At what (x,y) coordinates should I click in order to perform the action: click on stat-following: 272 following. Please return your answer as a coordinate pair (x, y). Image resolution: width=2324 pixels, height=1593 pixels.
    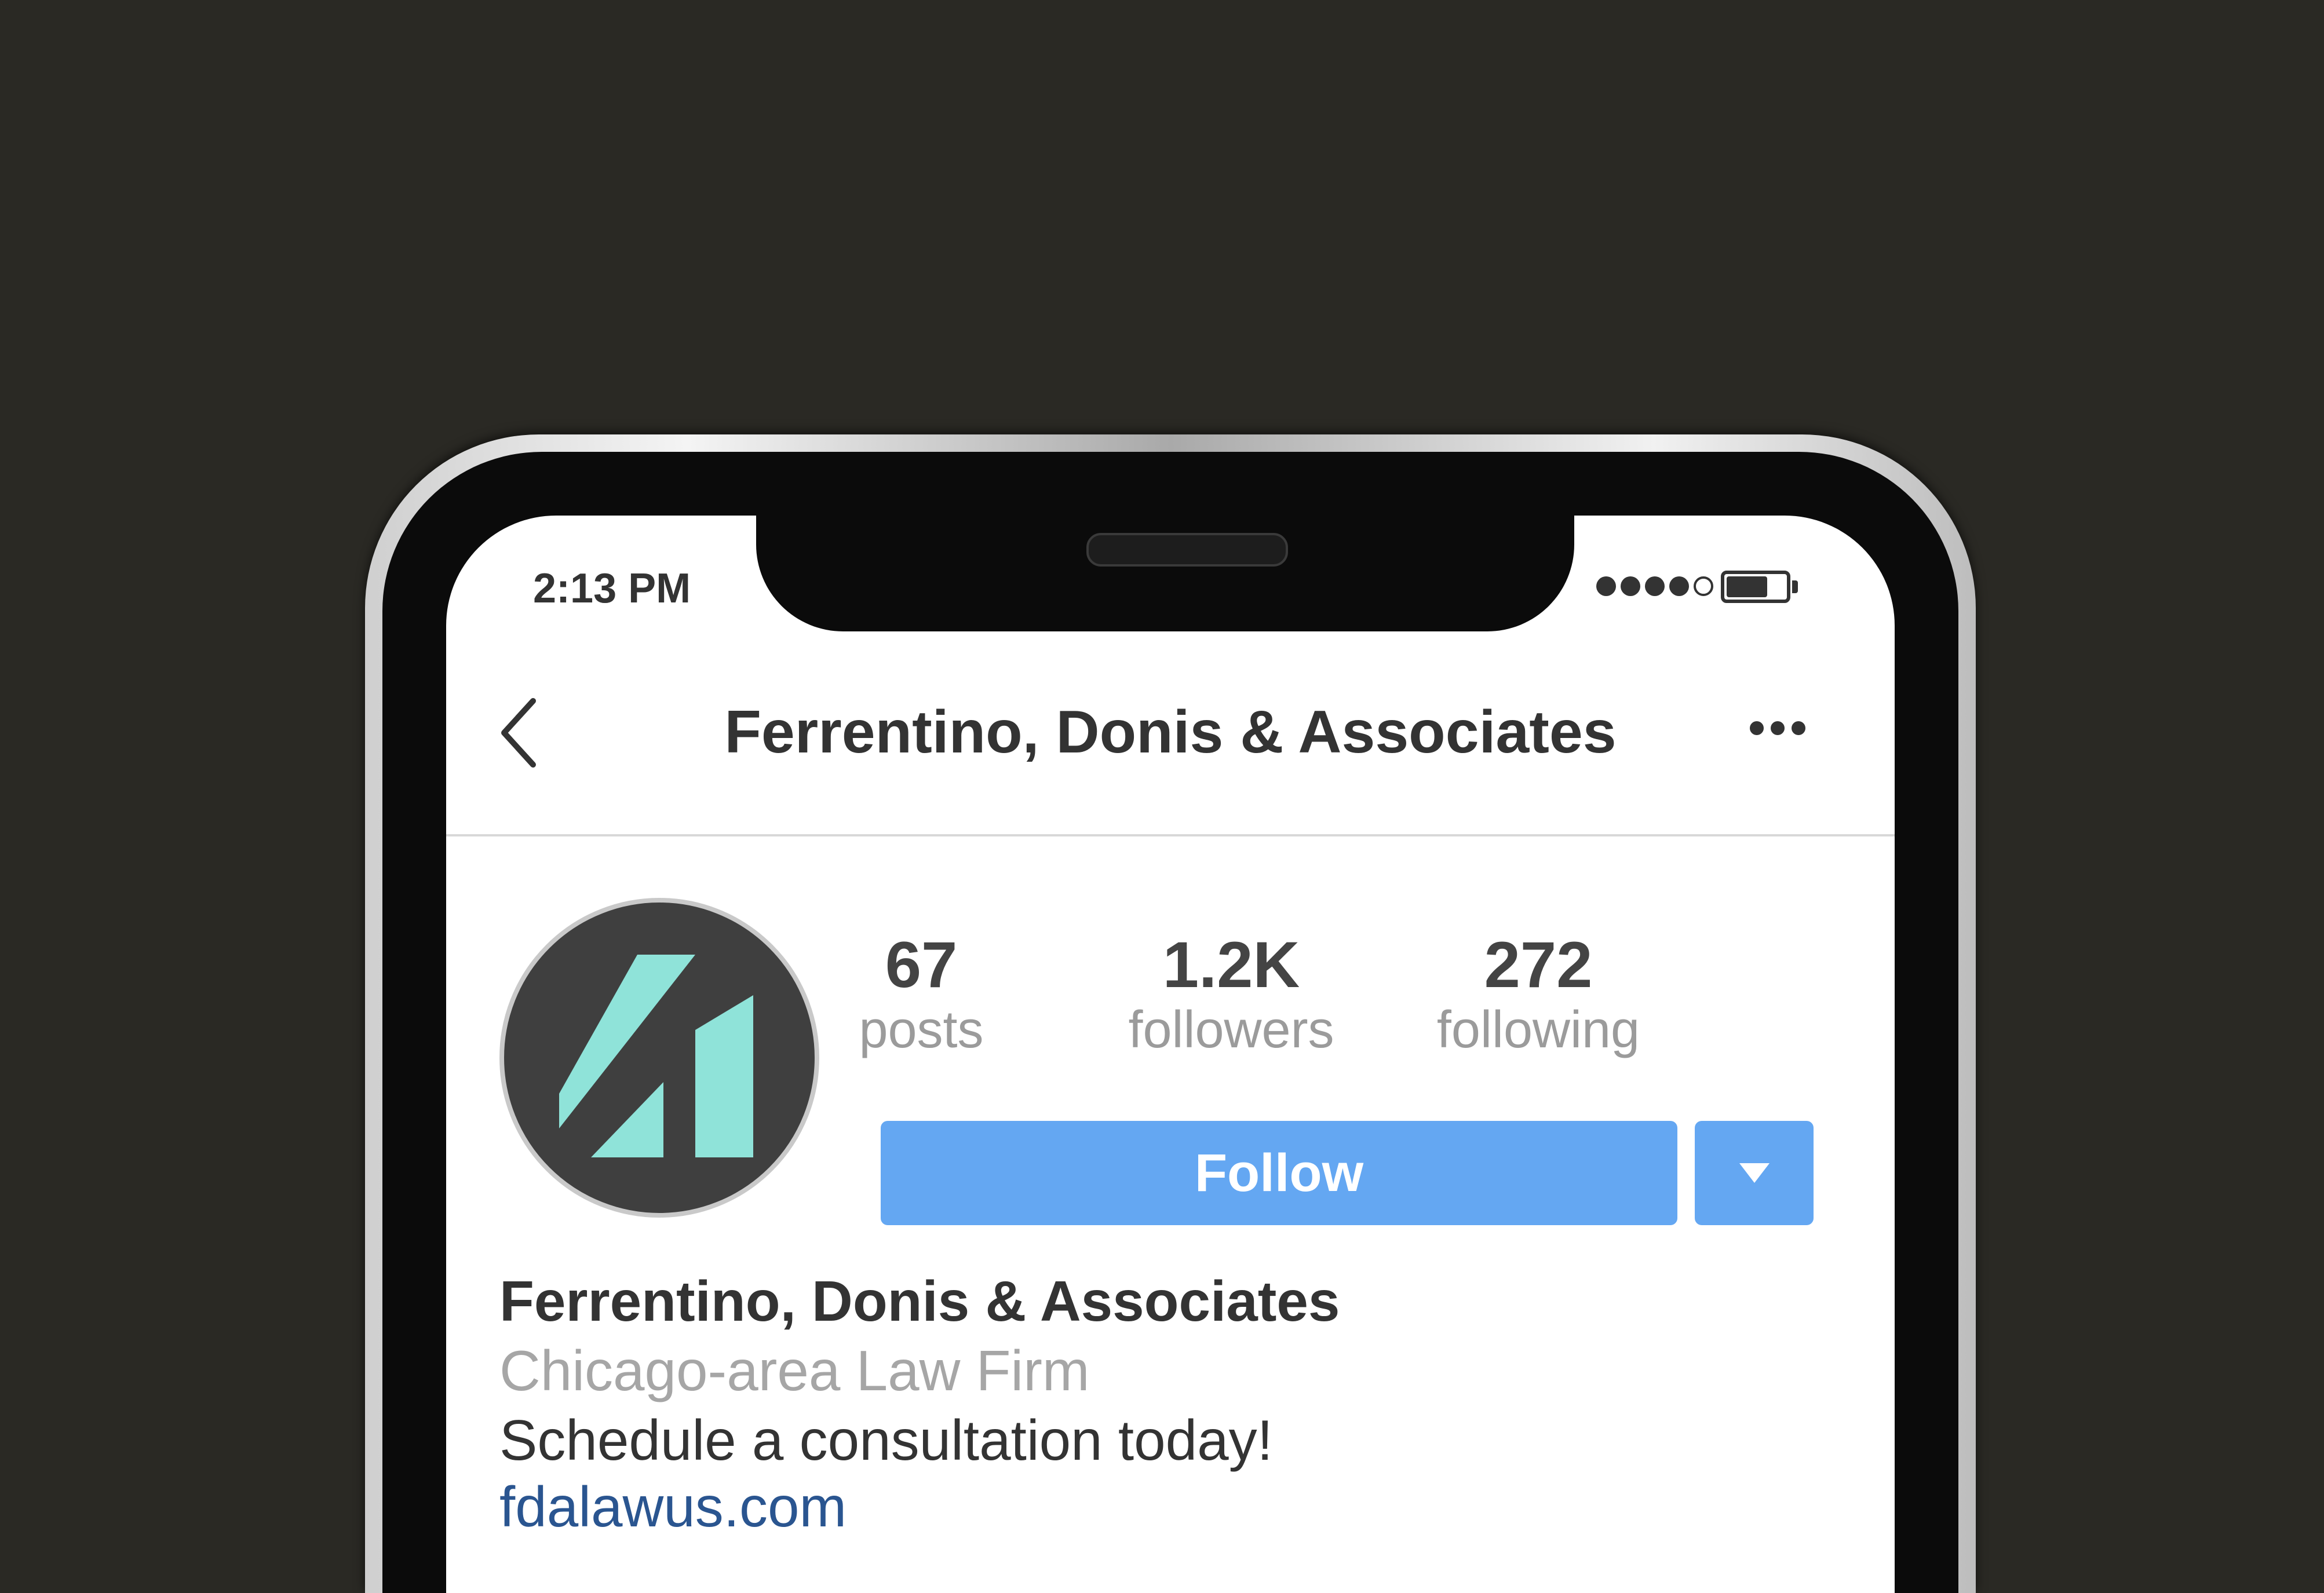
    Looking at the image, I should click on (1538, 998).